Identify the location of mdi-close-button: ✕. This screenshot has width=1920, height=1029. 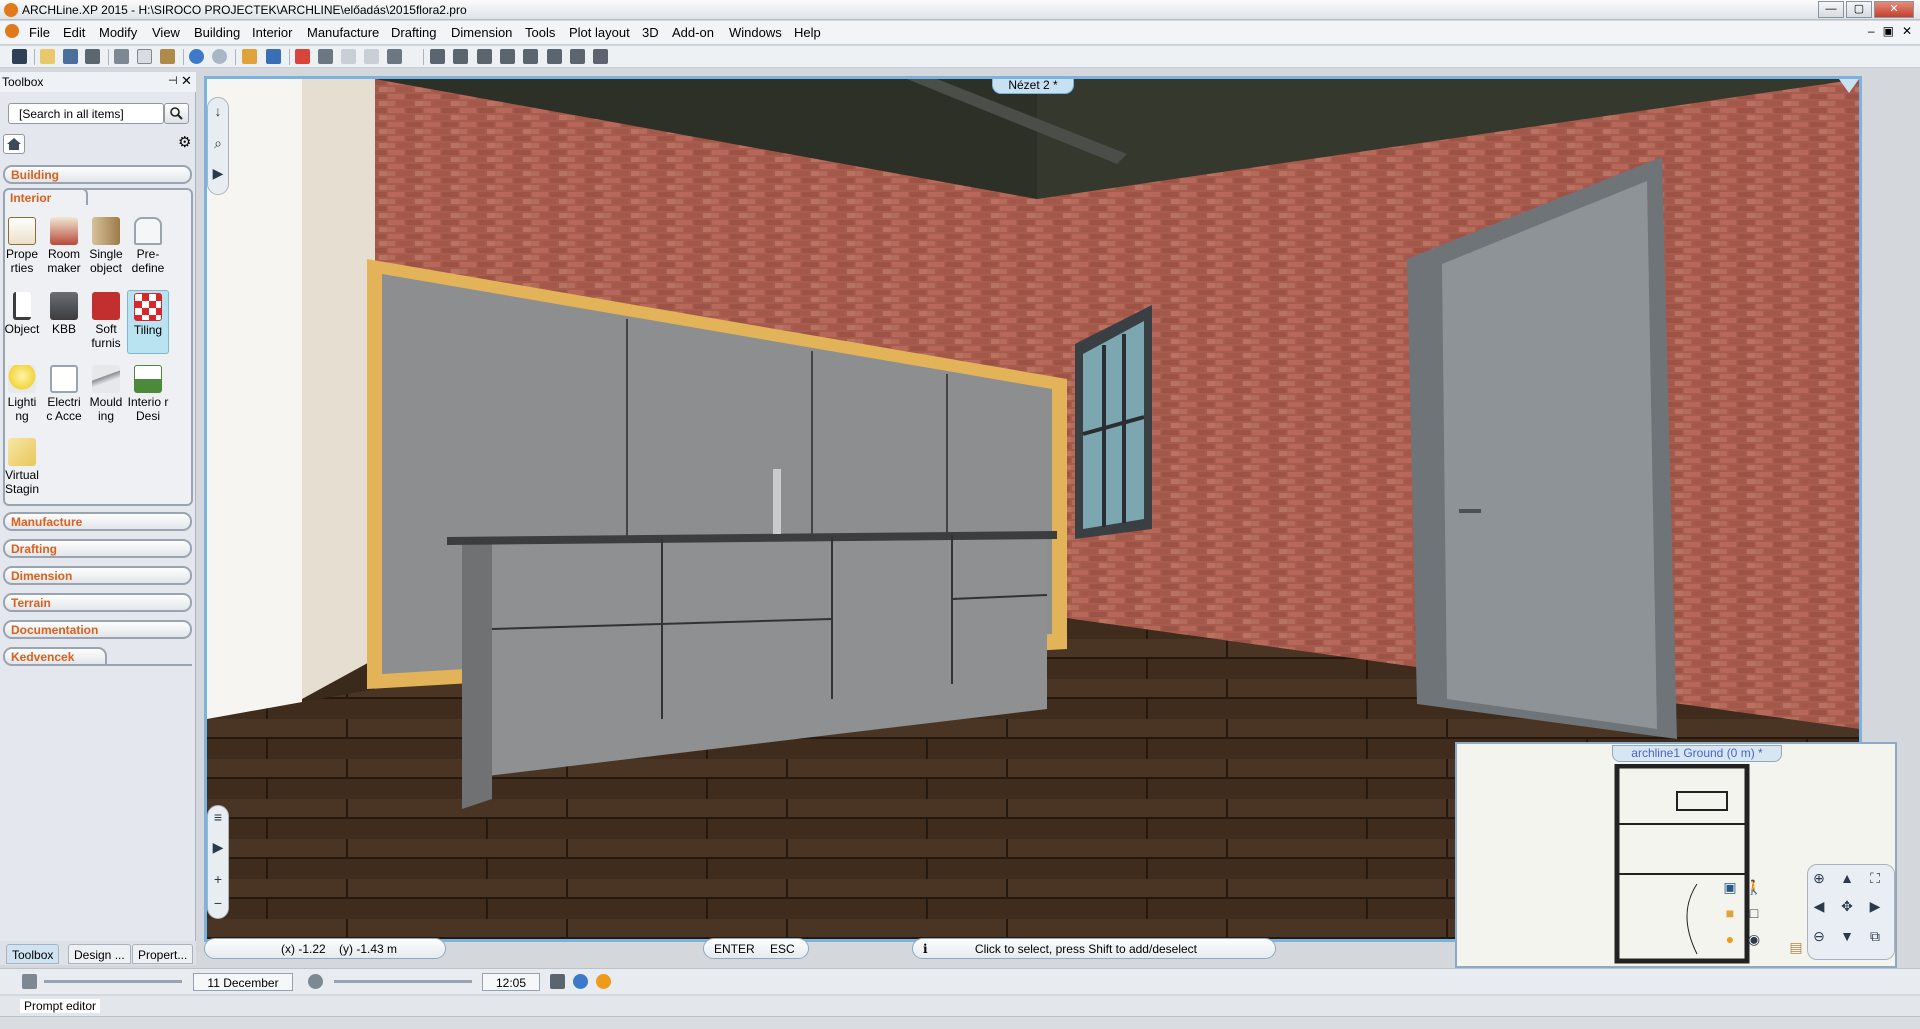
(1907, 31).